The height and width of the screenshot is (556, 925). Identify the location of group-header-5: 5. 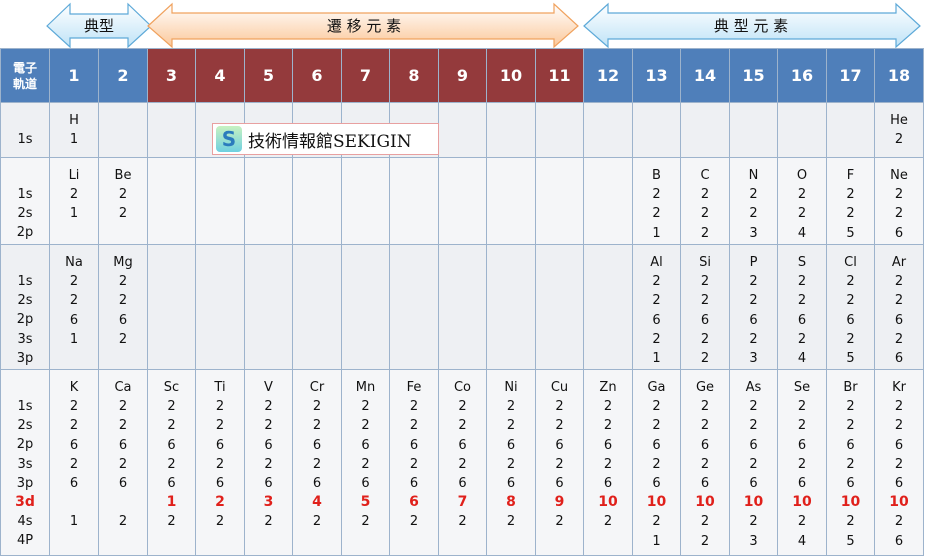
(268, 75).